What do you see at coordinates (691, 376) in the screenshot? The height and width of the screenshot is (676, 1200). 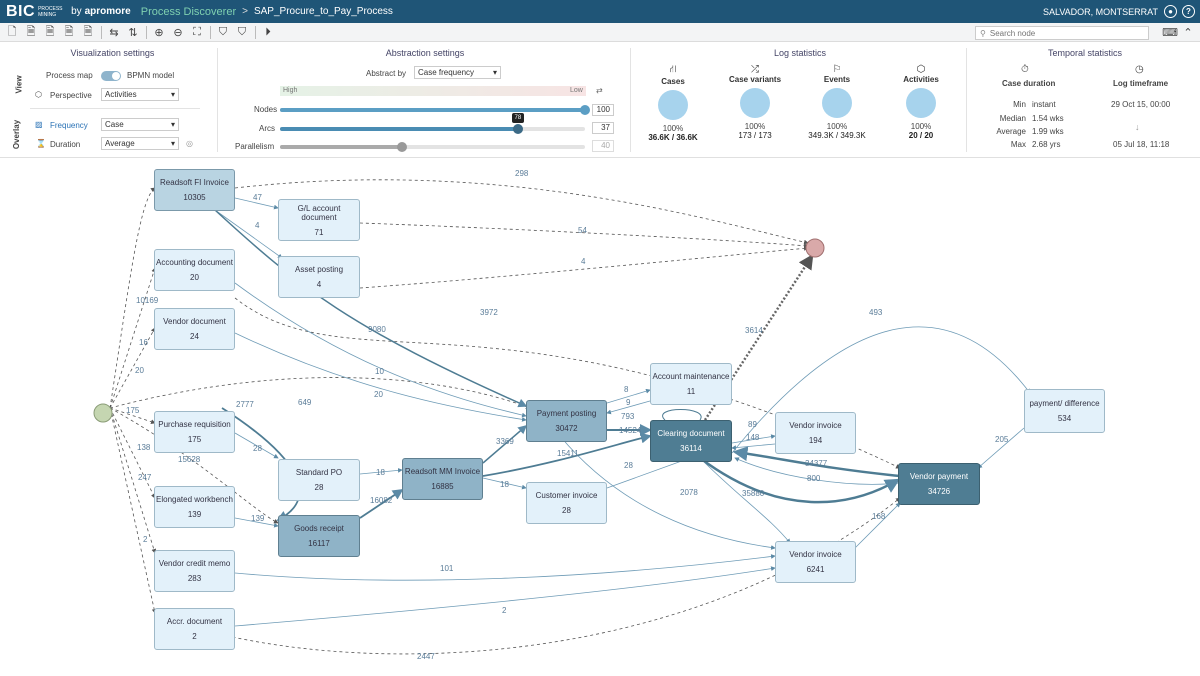 I see `node-label: Account maintenance` at bounding box center [691, 376].